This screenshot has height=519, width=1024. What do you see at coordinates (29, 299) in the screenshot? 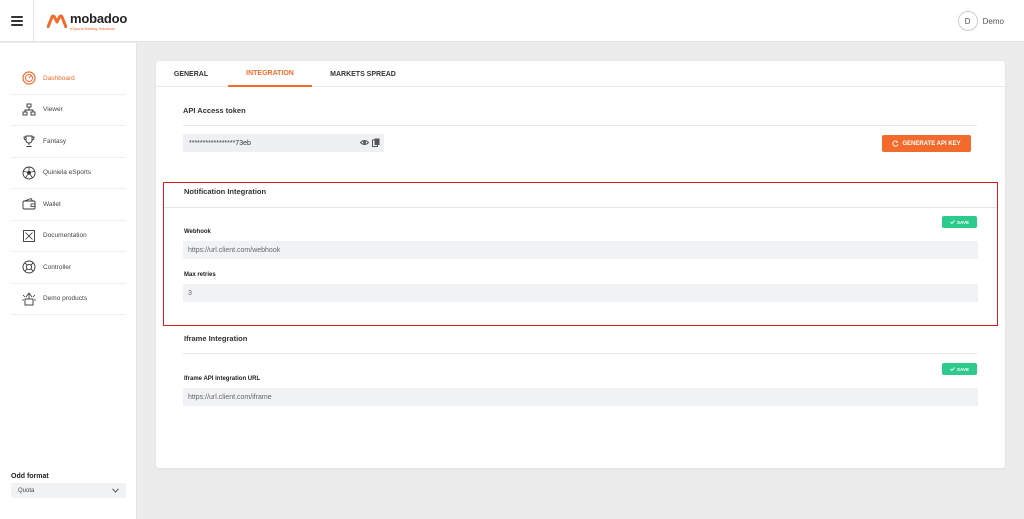
I see `demo-box-icon` at bounding box center [29, 299].